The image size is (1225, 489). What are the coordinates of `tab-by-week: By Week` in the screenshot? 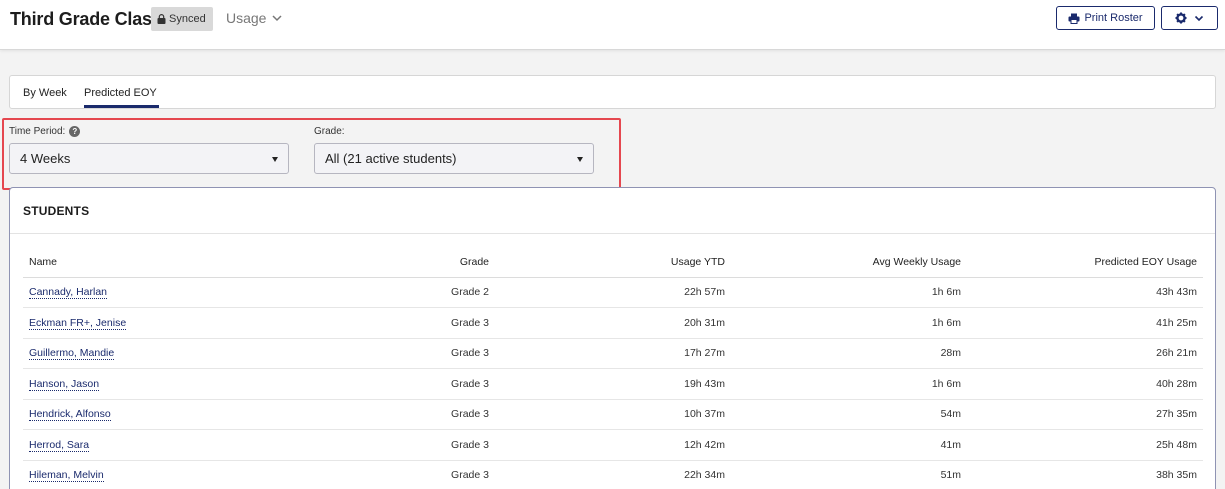 It's located at (45, 93).